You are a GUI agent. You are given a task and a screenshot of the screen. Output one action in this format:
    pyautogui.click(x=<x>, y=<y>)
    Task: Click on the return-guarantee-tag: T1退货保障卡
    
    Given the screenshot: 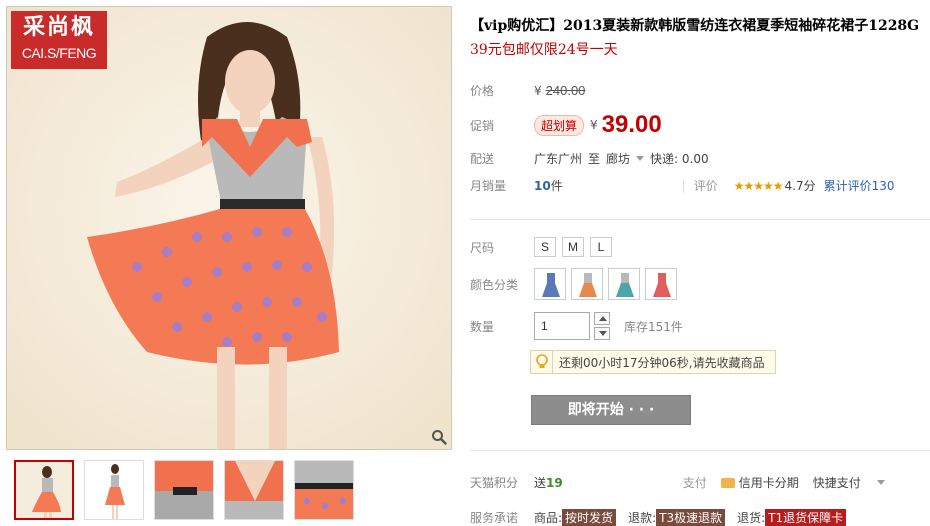 What is the action you would take?
    pyautogui.click(x=806, y=517)
    